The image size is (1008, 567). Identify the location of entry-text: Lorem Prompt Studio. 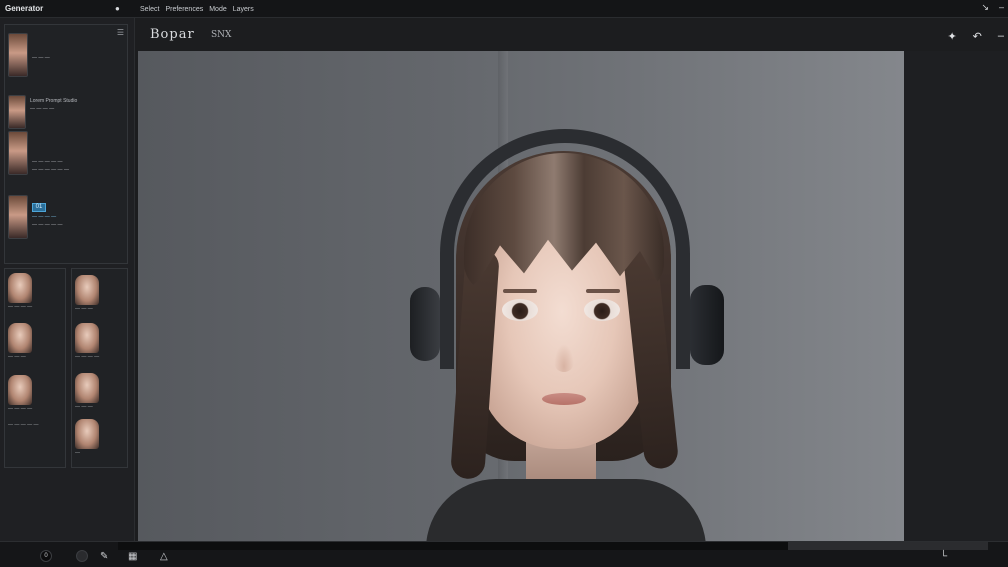
(54, 101).